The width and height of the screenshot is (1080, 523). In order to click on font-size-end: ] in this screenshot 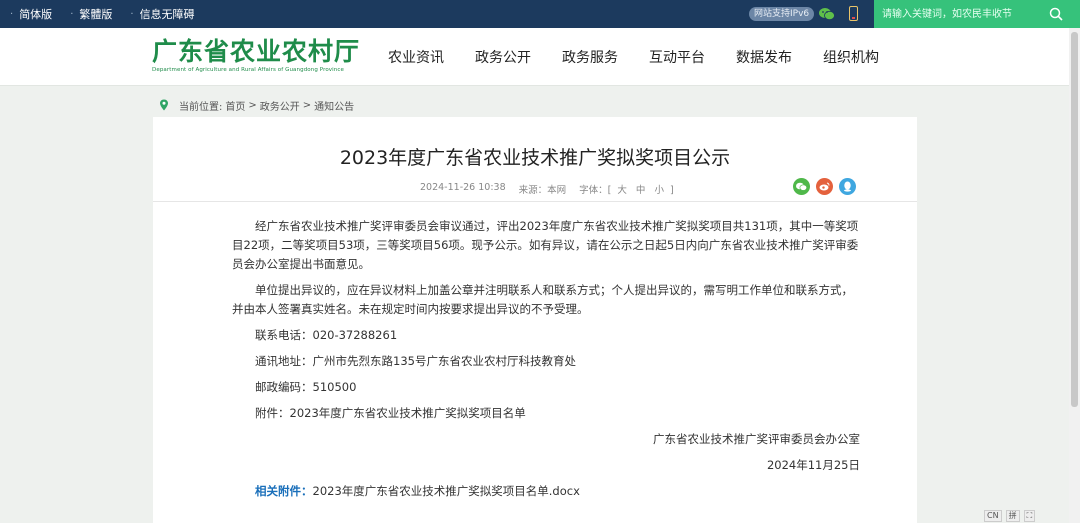, I will do `click(672, 190)`.